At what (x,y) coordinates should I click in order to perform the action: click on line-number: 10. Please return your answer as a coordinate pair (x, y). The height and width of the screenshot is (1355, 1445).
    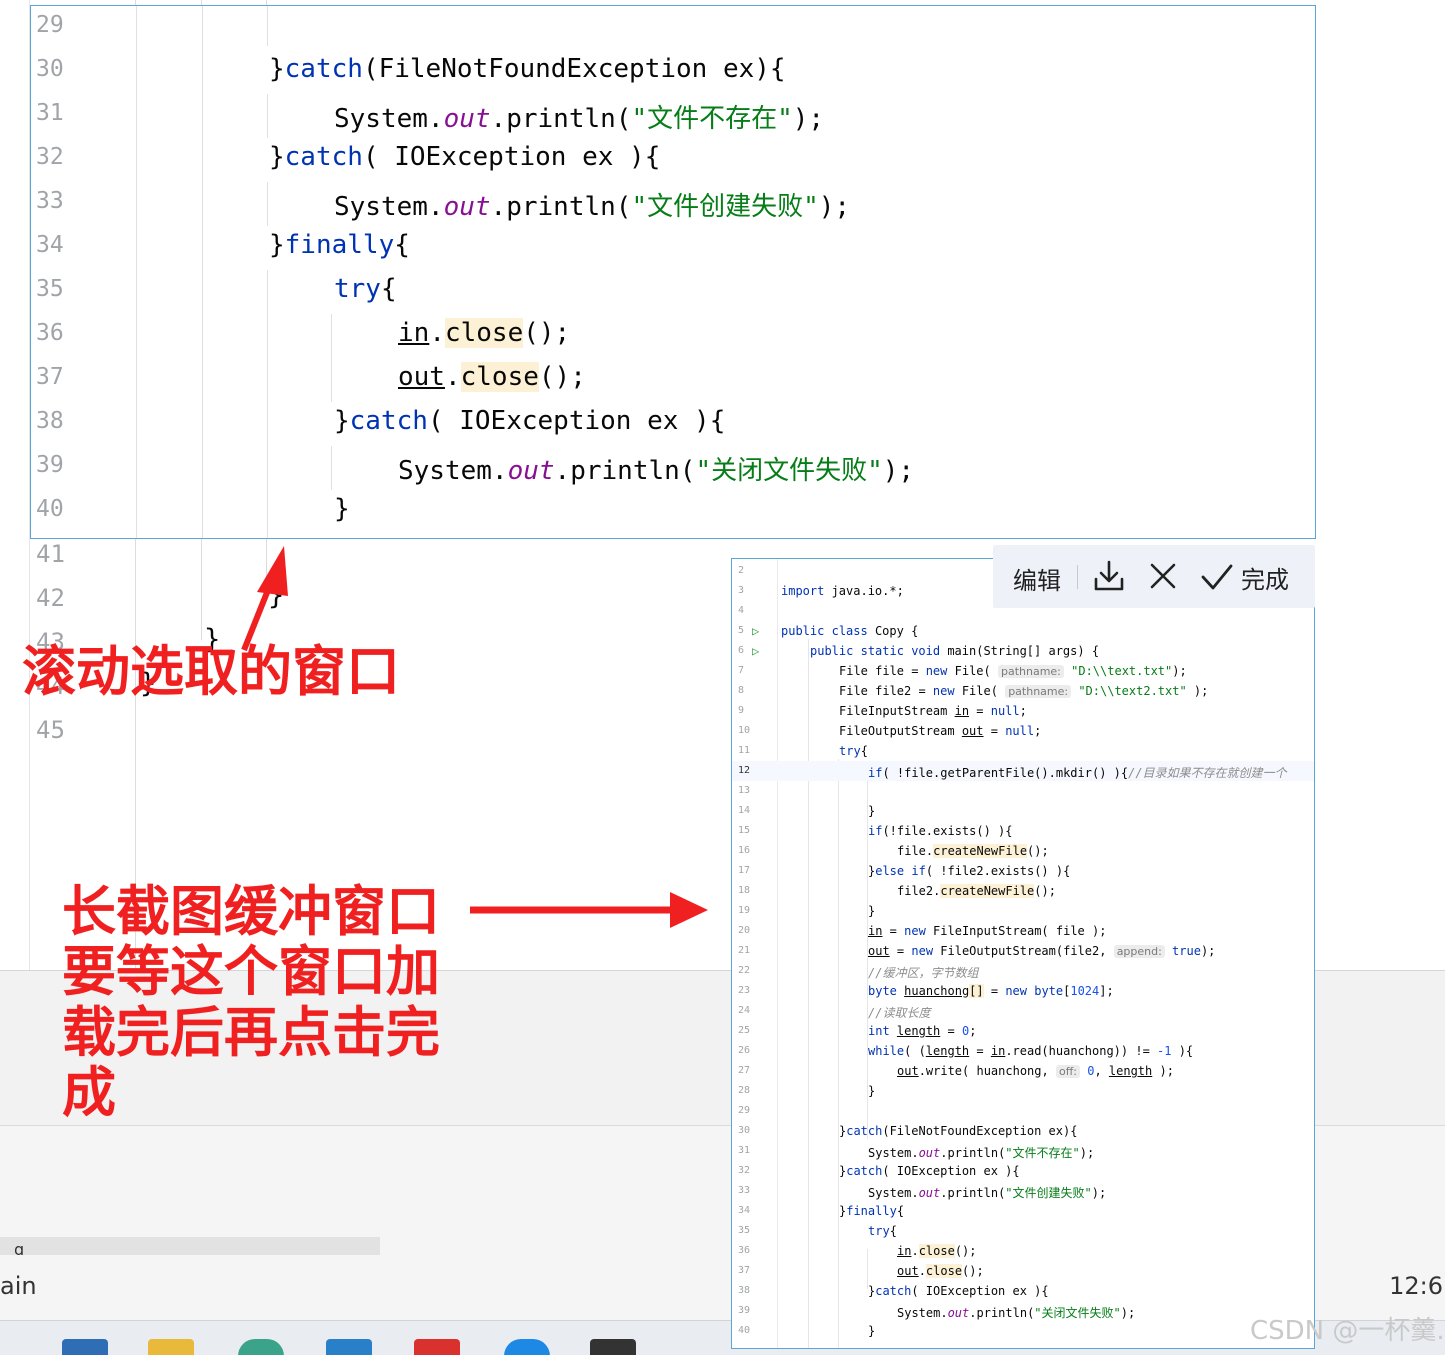
    Looking at the image, I should click on (744, 730).